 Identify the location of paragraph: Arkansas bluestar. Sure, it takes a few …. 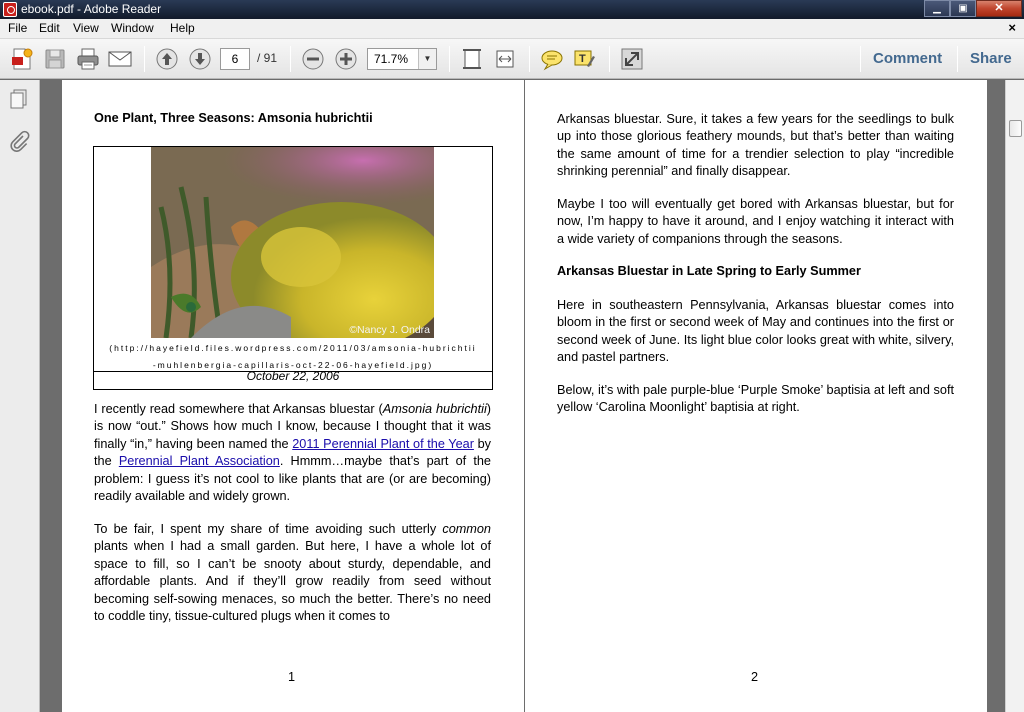
(755, 145).